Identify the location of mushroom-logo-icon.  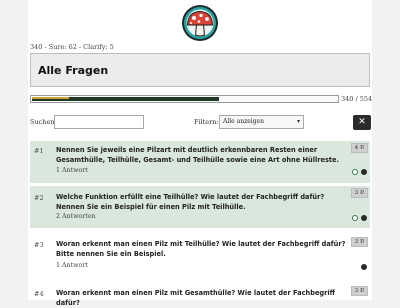
(200, 23).